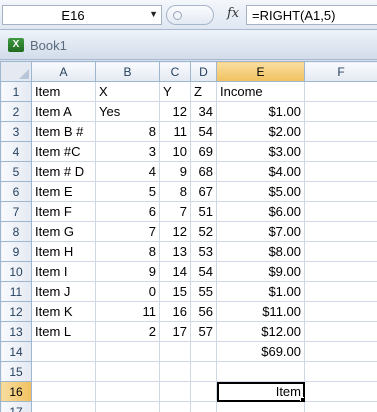 The width and height of the screenshot is (377, 412). What do you see at coordinates (340, 371) in the screenshot?
I see `cell-f15` at bounding box center [340, 371].